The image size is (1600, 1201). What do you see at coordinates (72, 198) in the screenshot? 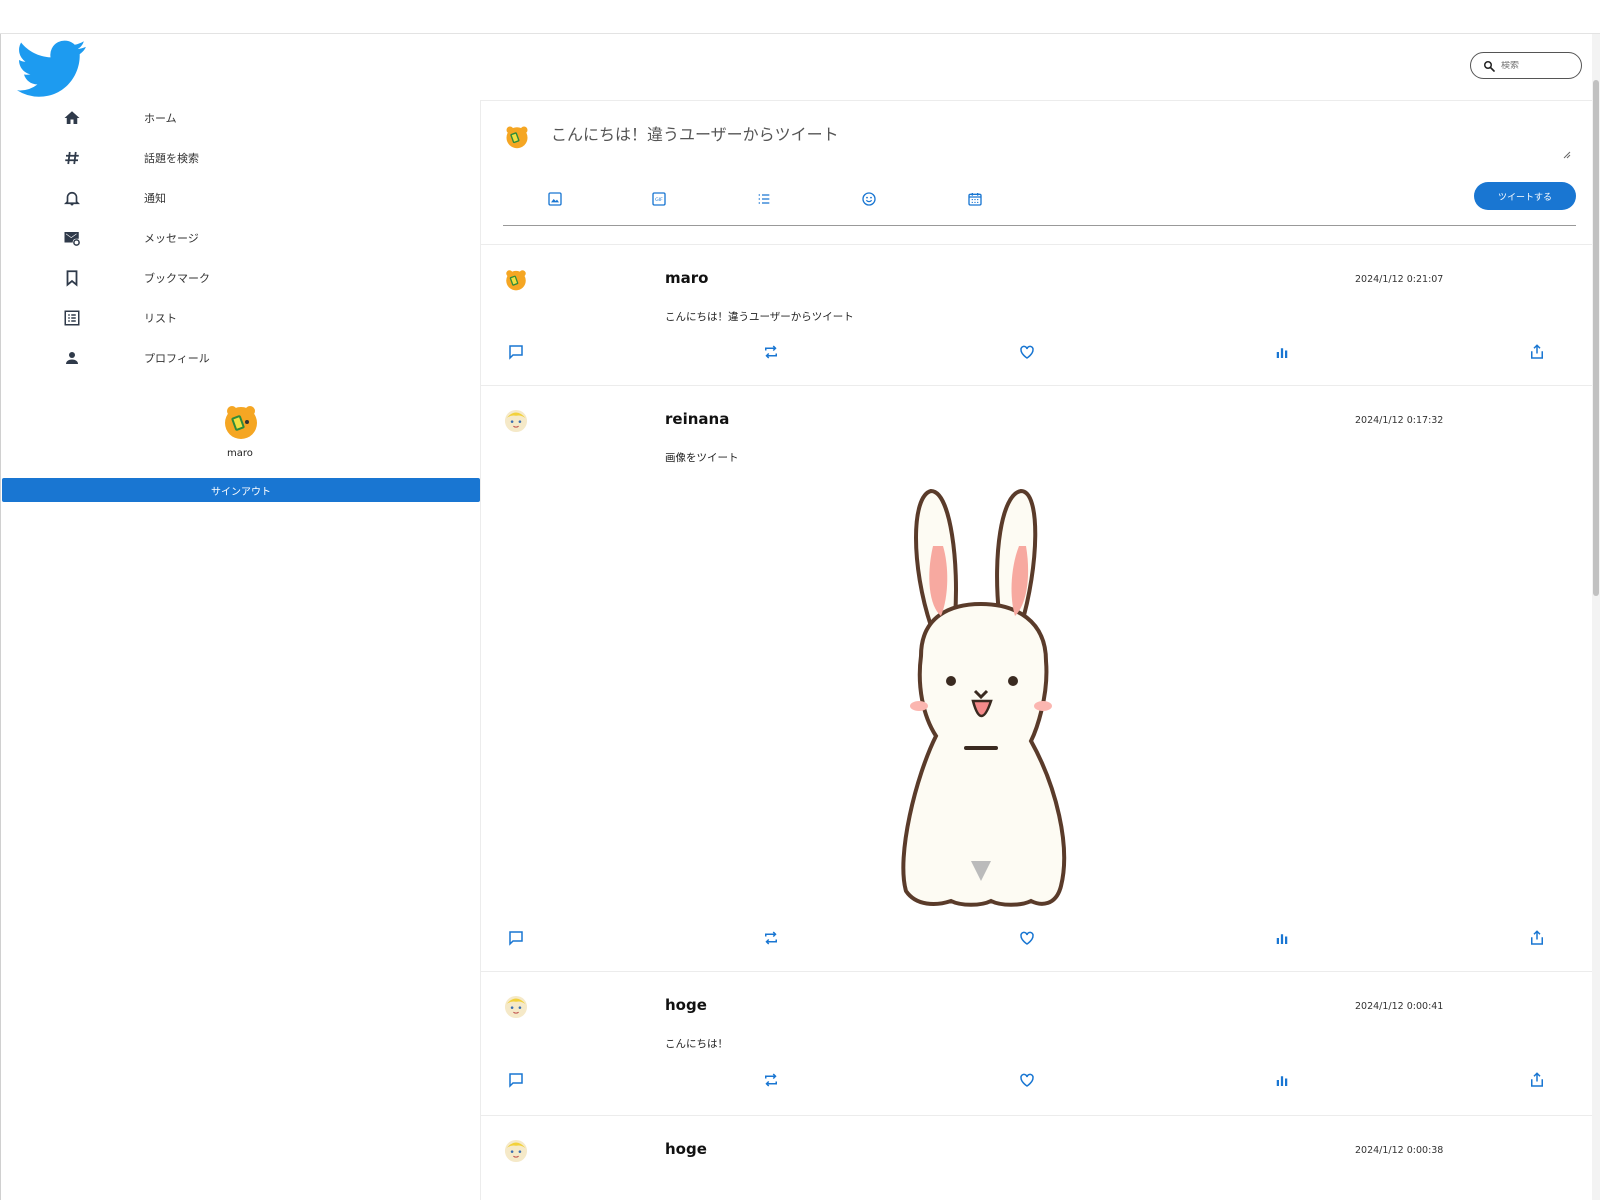
I see `bell-icon` at bounding box center [72, 198].